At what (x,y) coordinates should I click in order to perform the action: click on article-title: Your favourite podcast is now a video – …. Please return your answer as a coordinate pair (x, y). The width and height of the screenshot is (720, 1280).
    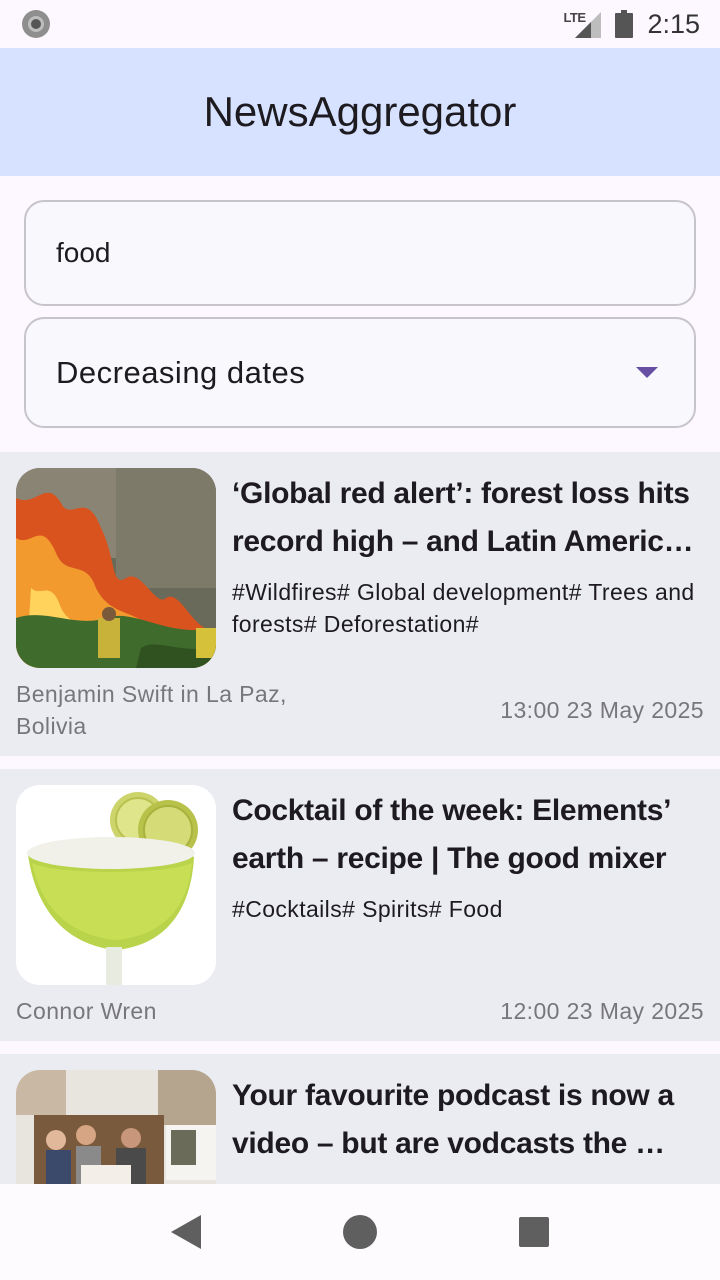
    Looking at the image, I should click on (470, 1120).